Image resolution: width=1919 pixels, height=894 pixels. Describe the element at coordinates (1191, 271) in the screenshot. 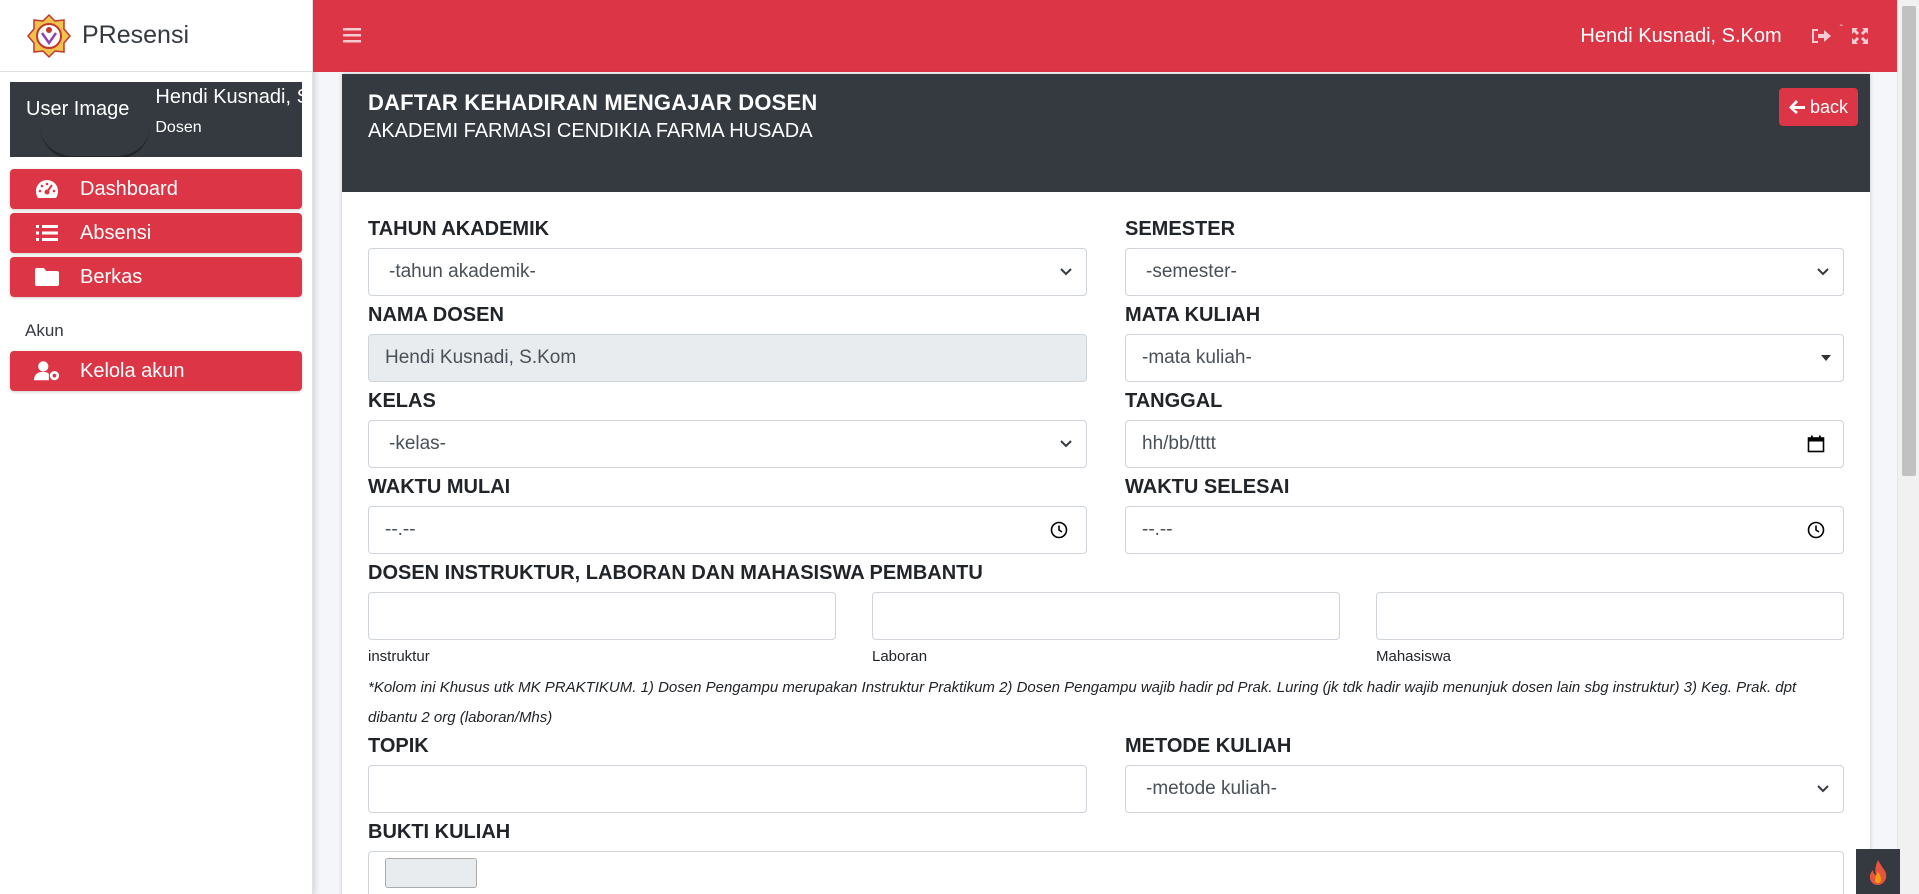

I see `select-value: -semester-` at that location.